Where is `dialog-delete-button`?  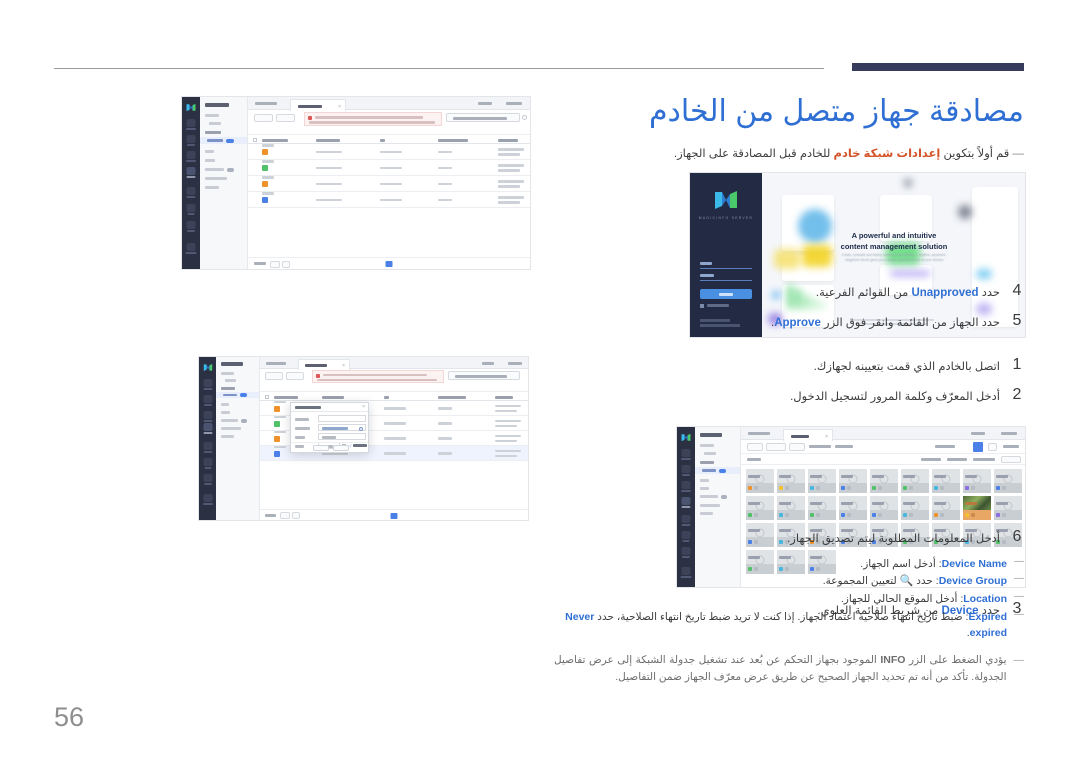
dialog-delete-button is located at coordinates (295, 376).